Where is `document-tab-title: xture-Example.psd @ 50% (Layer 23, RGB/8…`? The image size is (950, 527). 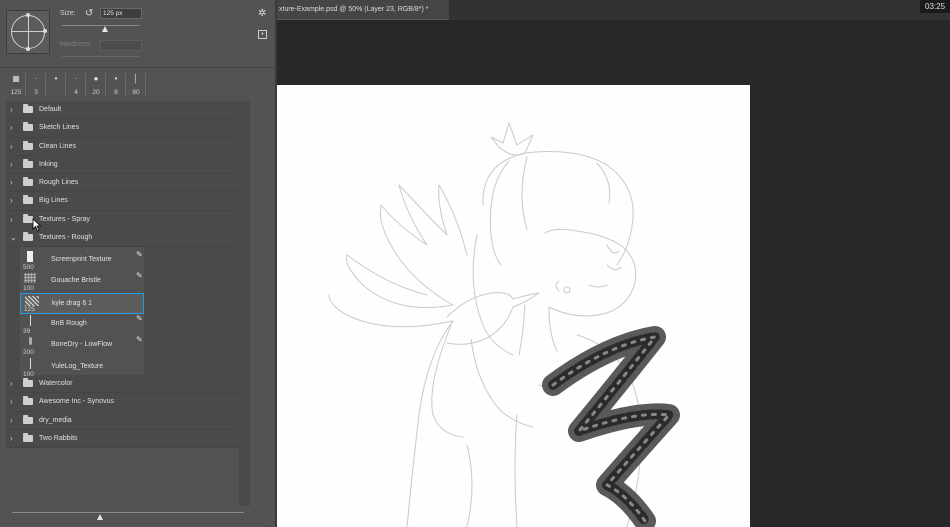
document-tab-title: xture-Example.psd @ 50% (Layer 23, RGB/8… is located at coordinates (354, 9).